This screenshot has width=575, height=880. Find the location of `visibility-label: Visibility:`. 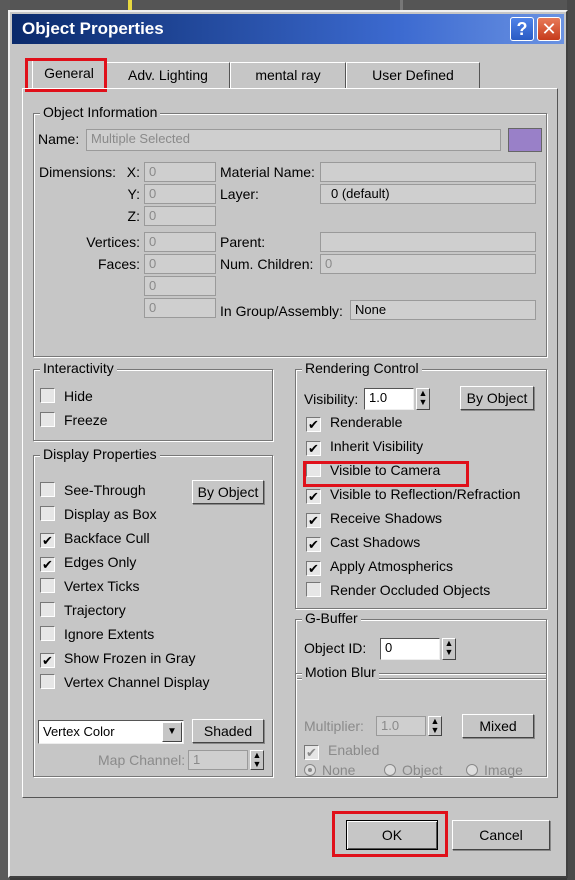

visibility-label: Visibility: is located at coordinates (331, 399).